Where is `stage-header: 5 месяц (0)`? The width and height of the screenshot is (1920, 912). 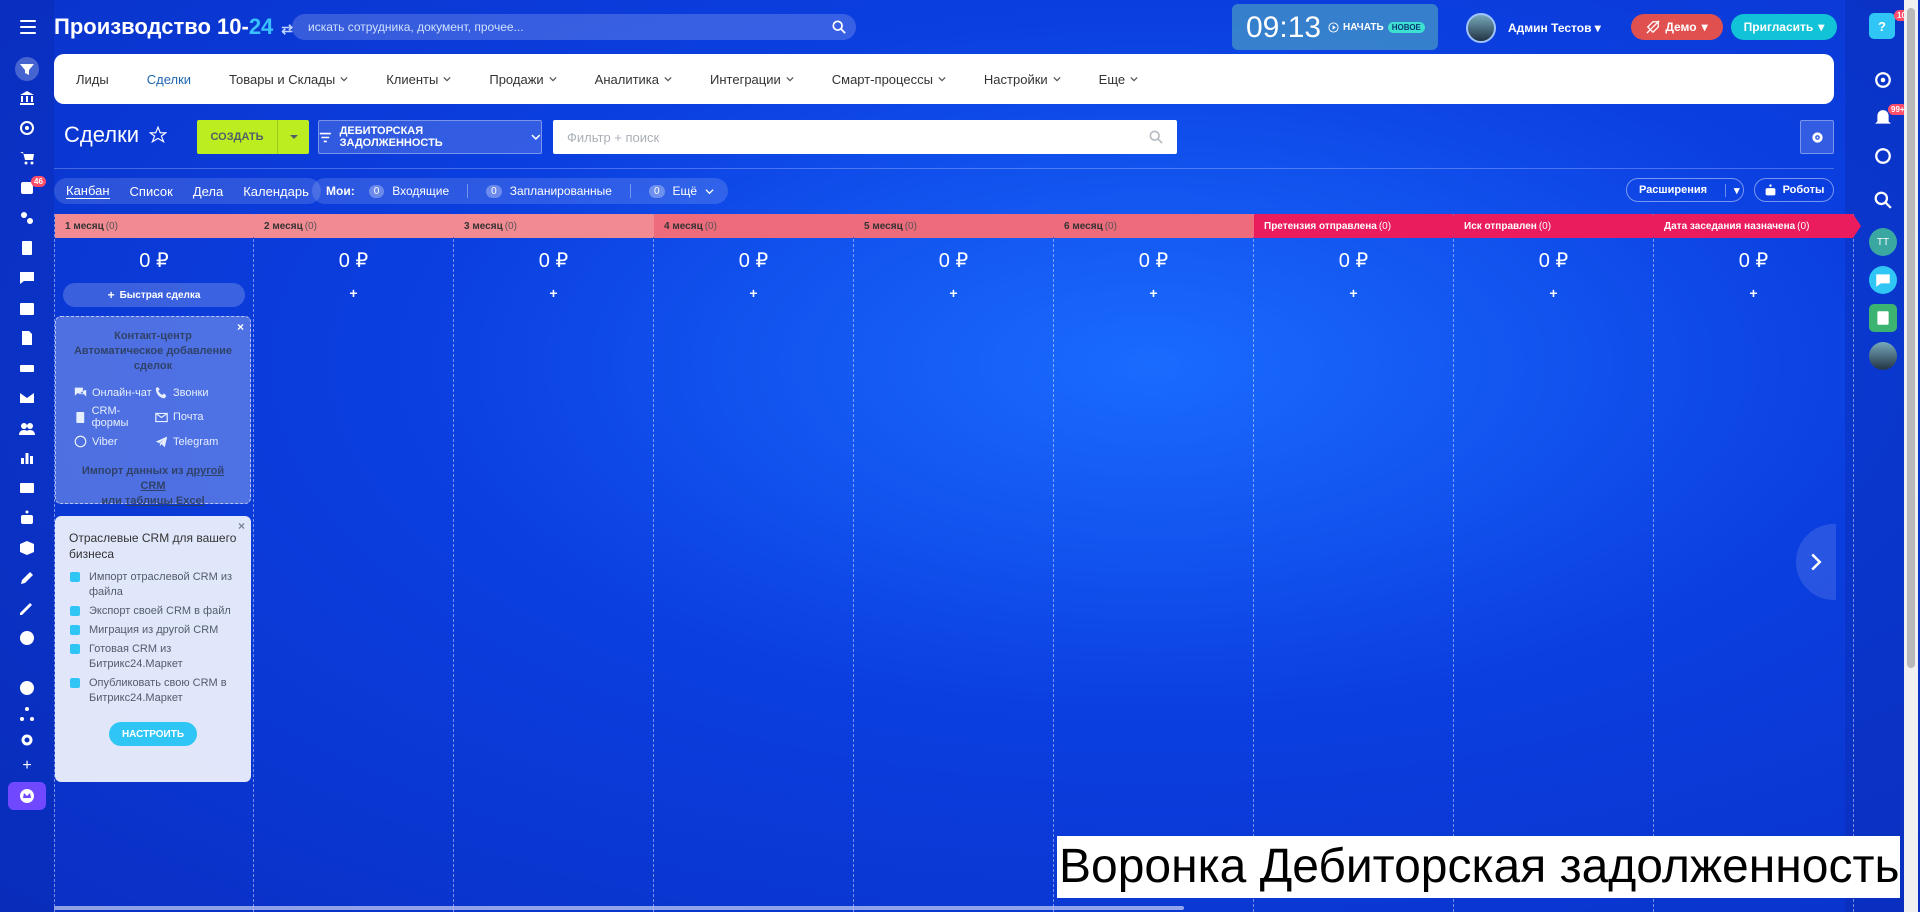
stage-header: 5 месяц (0) is located at coordinates (957, 226).